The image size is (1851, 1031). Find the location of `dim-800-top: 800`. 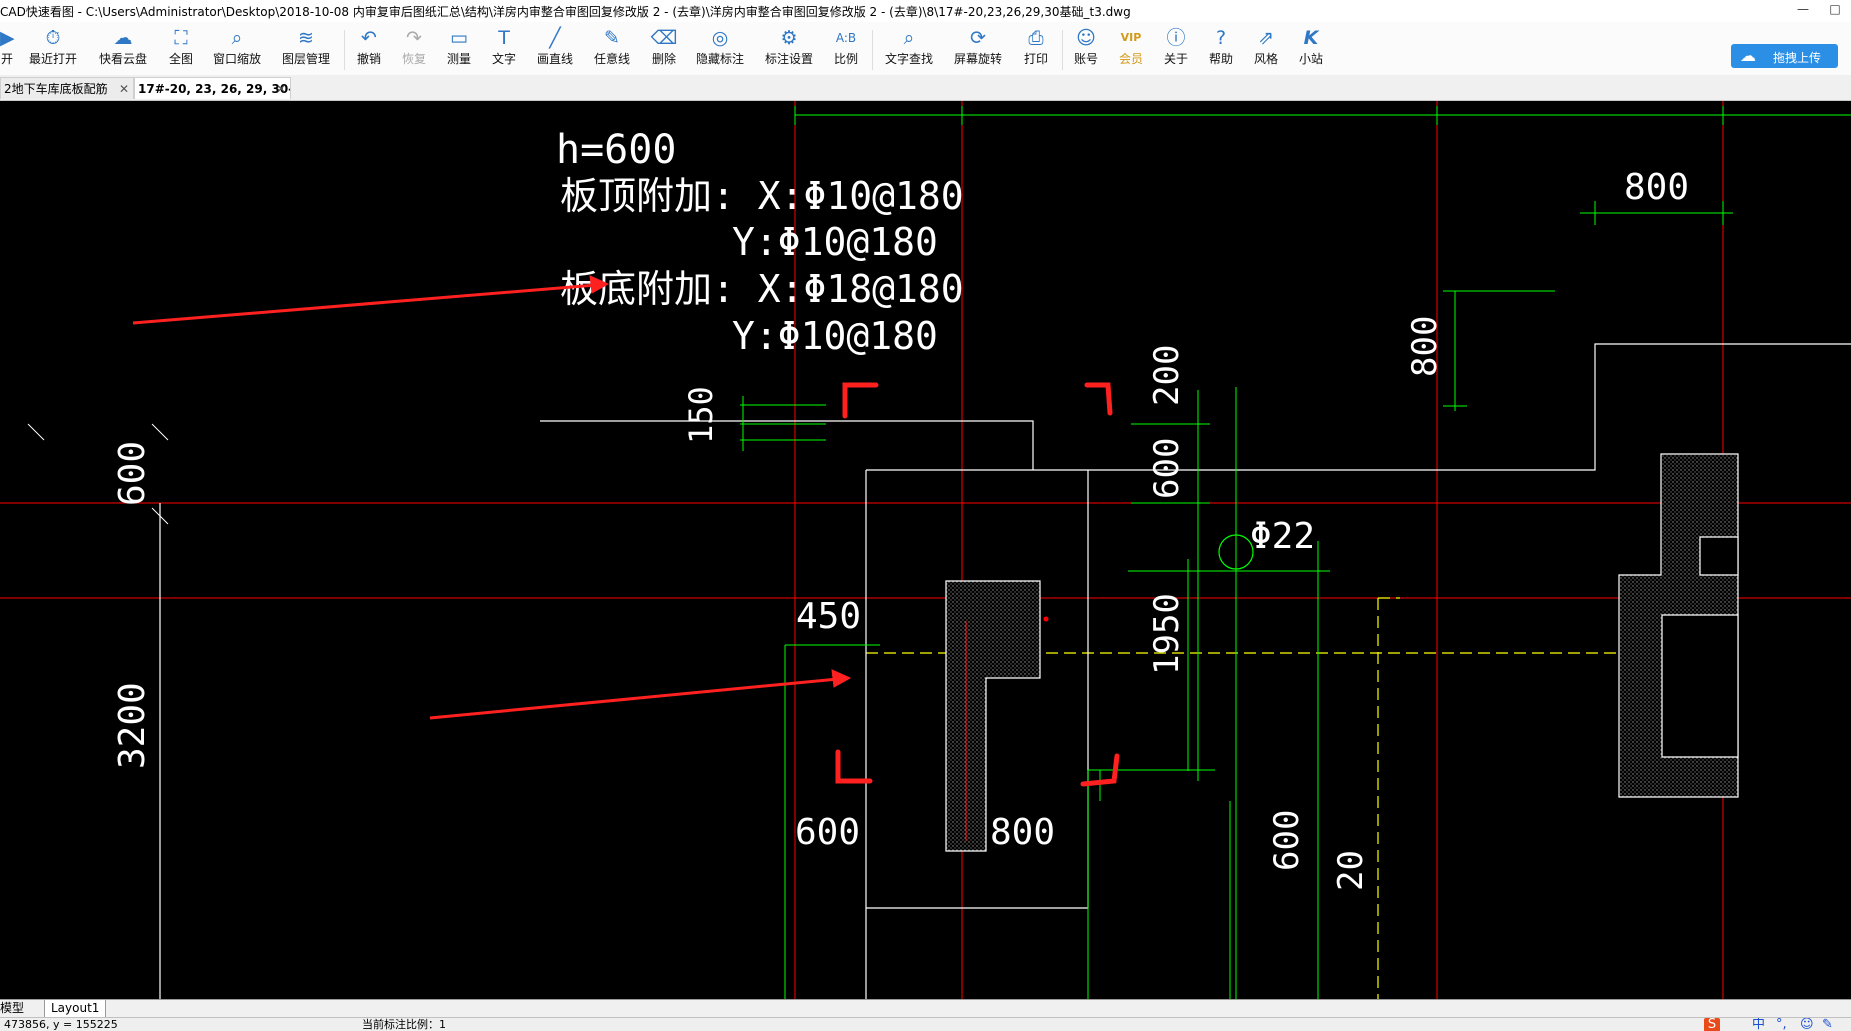

dim-800-top: 800 is located at coordinates (1656, 187).